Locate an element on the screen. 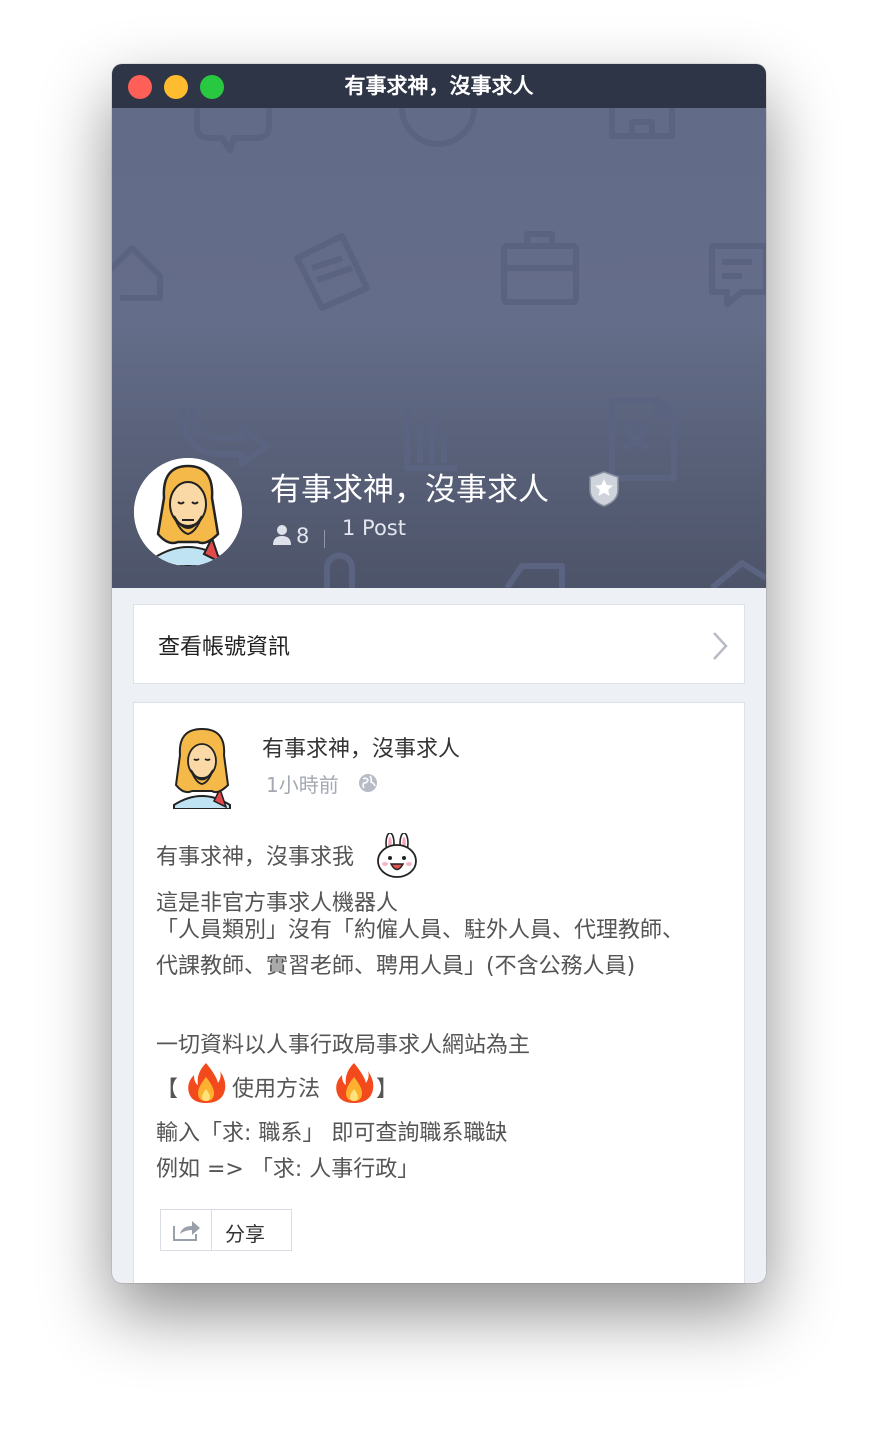 This screenshot has height=1444, width=878. share-icon is located at coordinates (186, 1231).